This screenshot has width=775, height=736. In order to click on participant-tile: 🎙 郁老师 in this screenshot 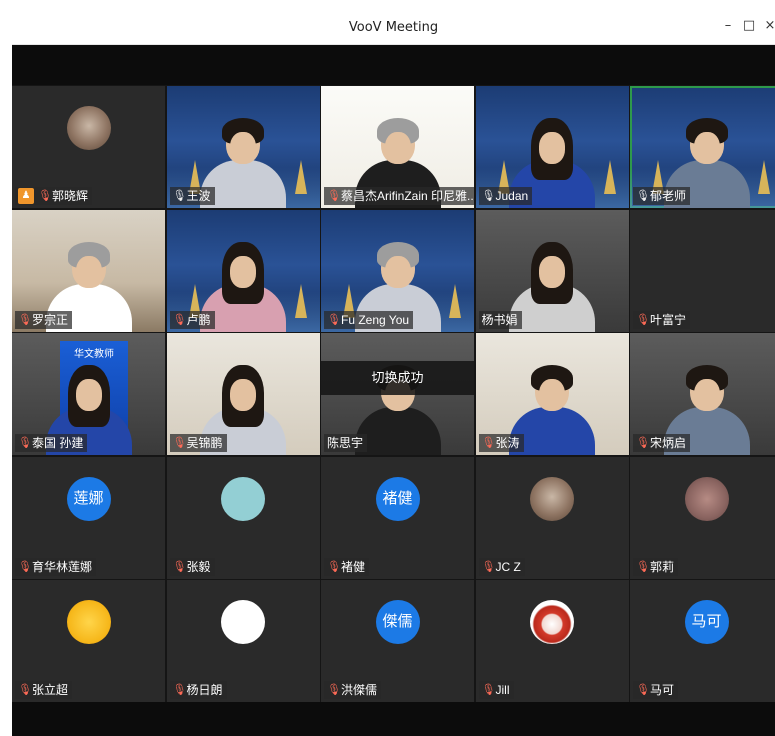, I will do `click(702, 147)`.